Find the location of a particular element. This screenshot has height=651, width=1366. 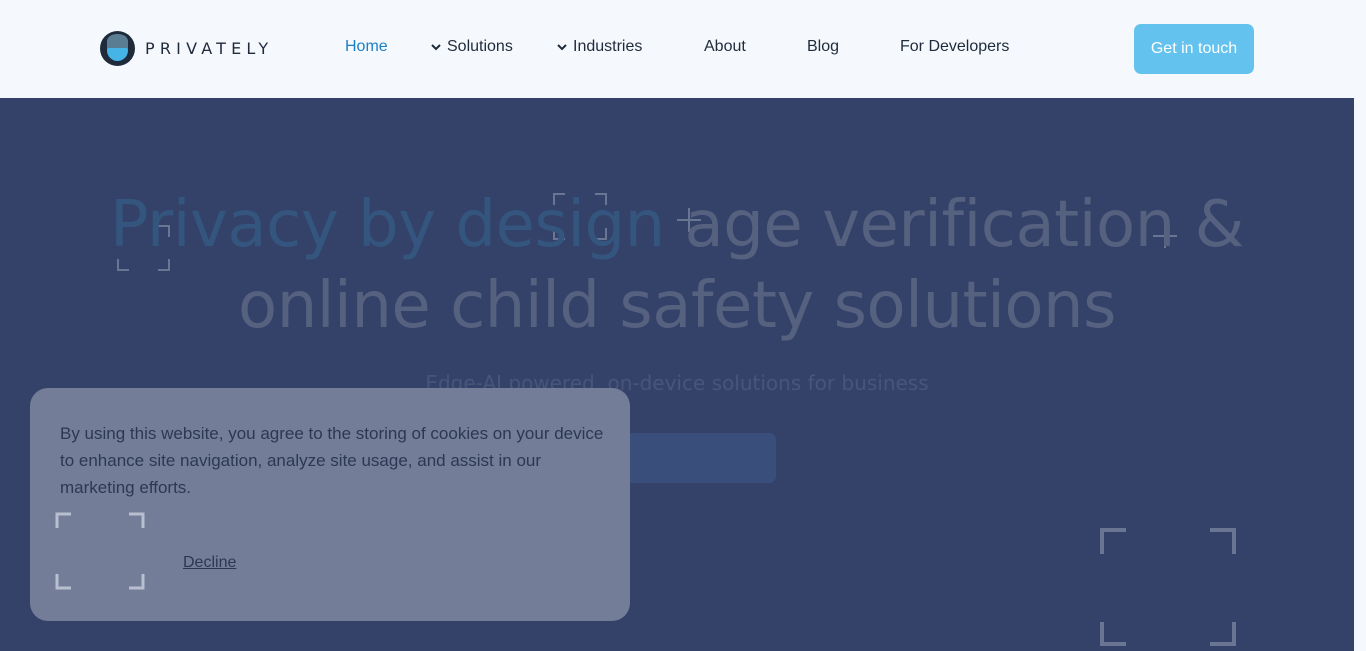

nav-item-label: Solutions is located at coordinates (480, 46).